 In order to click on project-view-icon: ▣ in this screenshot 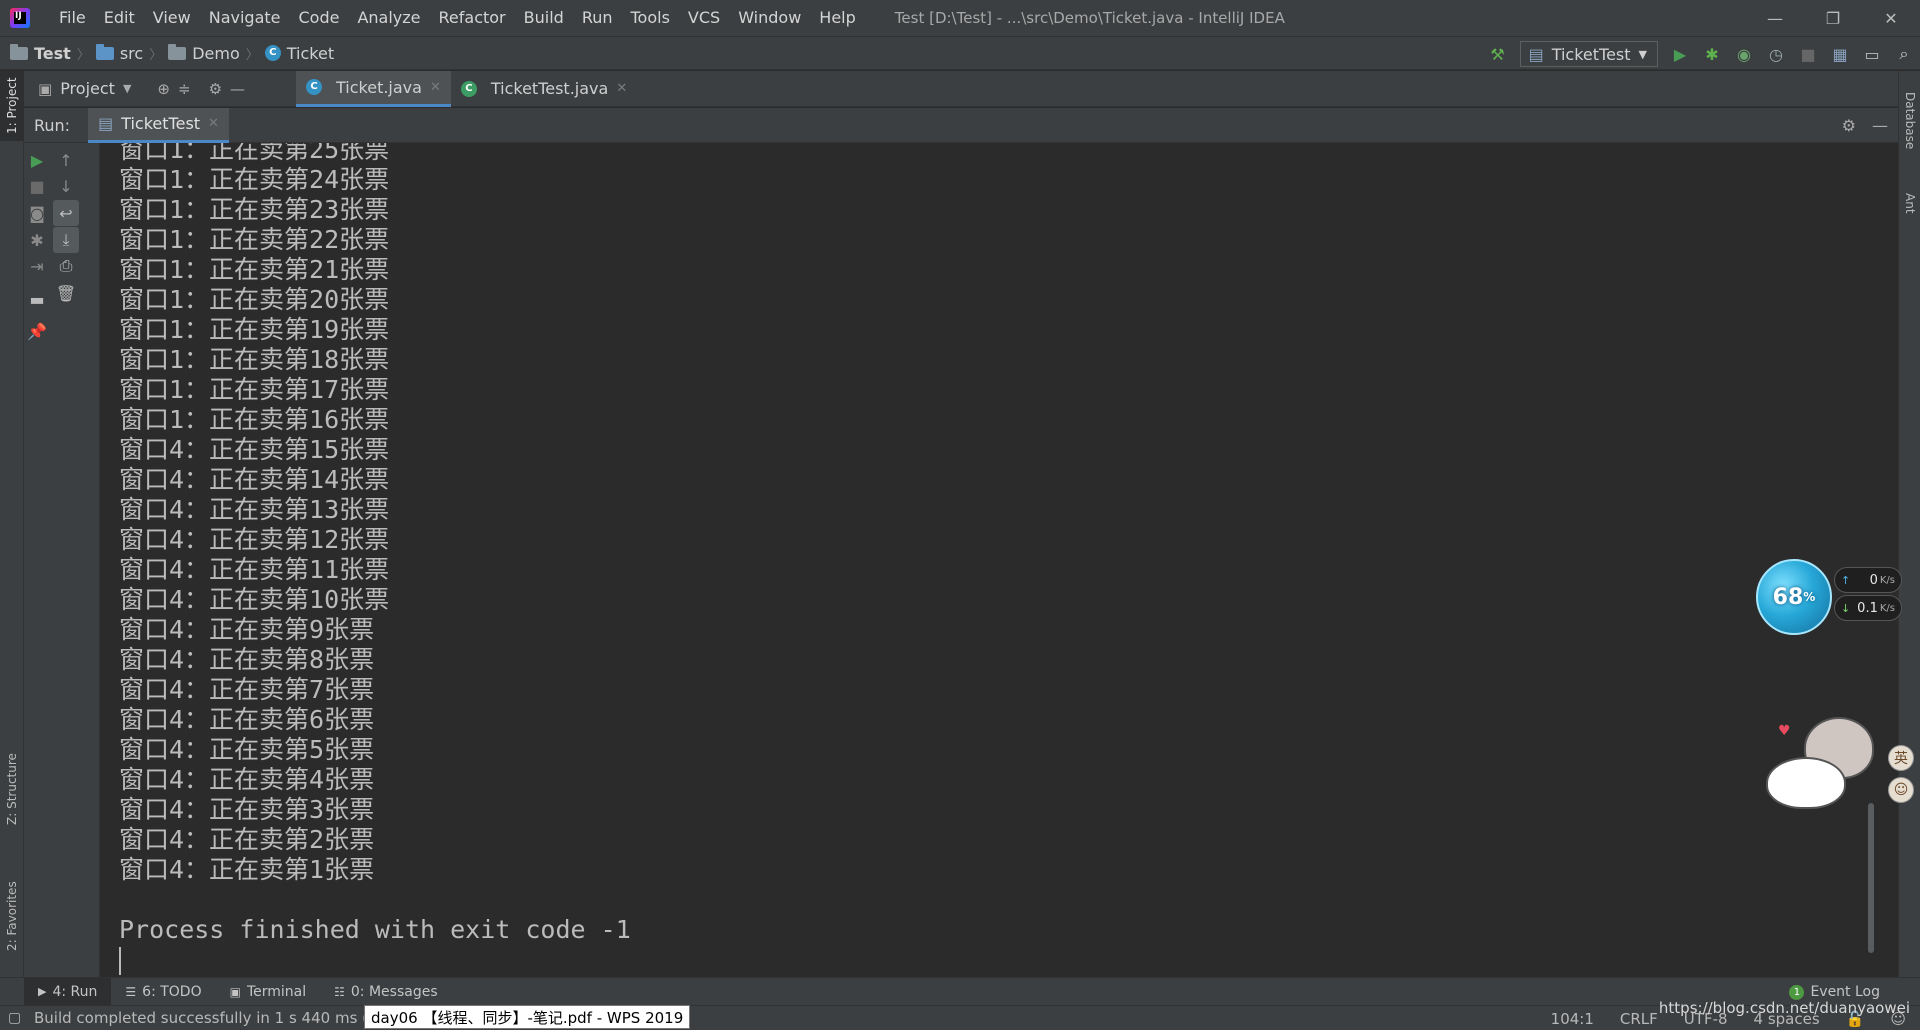, I will do `click(45, 88)`.